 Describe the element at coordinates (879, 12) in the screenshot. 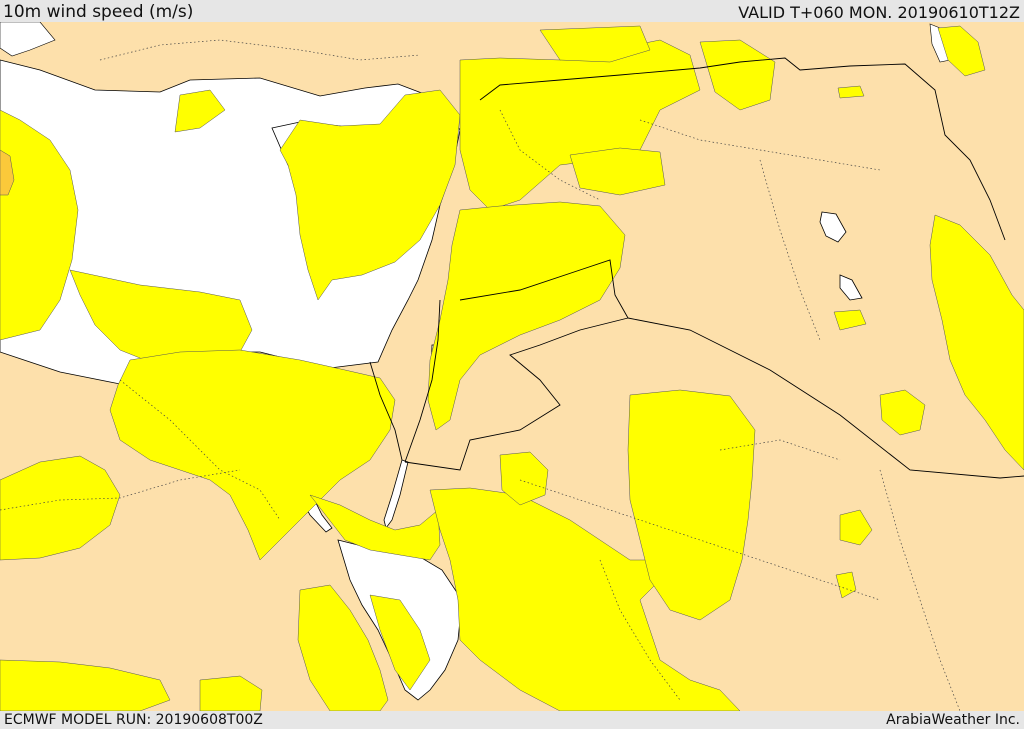

I see `valid-time: VALID T+060 MON. 20190610T12Z` at that location.